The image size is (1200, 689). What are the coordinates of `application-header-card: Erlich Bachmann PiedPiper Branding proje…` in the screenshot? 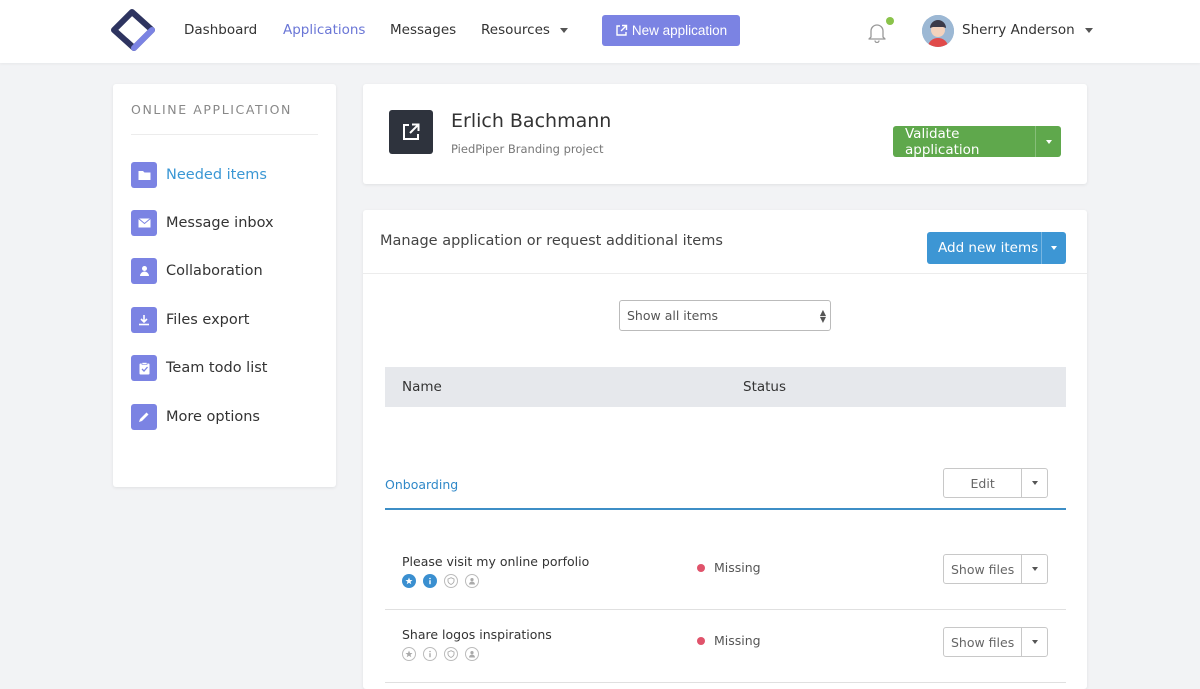 It's located at (725, 134).